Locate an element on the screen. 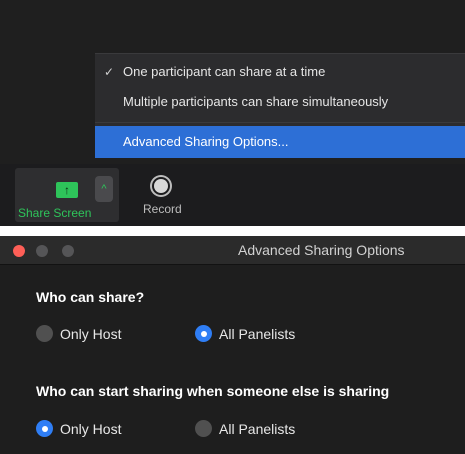  close-window-icon is located at coordinates (19, 251).